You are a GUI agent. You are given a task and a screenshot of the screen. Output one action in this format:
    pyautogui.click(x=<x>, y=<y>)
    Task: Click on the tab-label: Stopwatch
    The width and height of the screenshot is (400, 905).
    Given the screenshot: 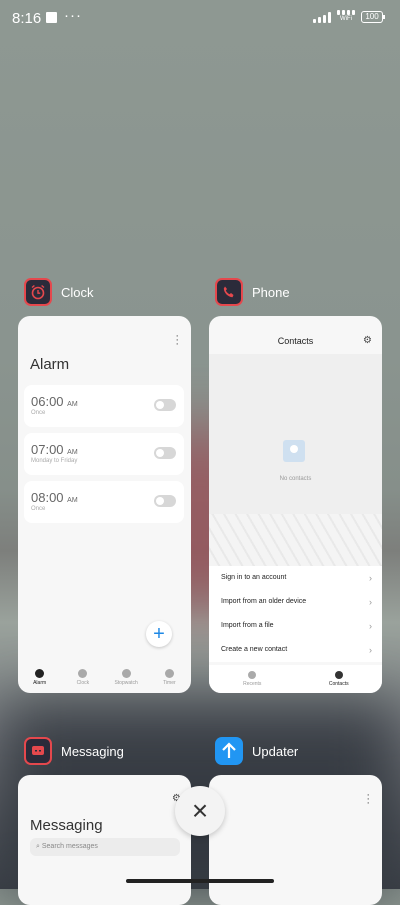 What is the action you would take?
    pyautogui.click(x=126, y=683)
    